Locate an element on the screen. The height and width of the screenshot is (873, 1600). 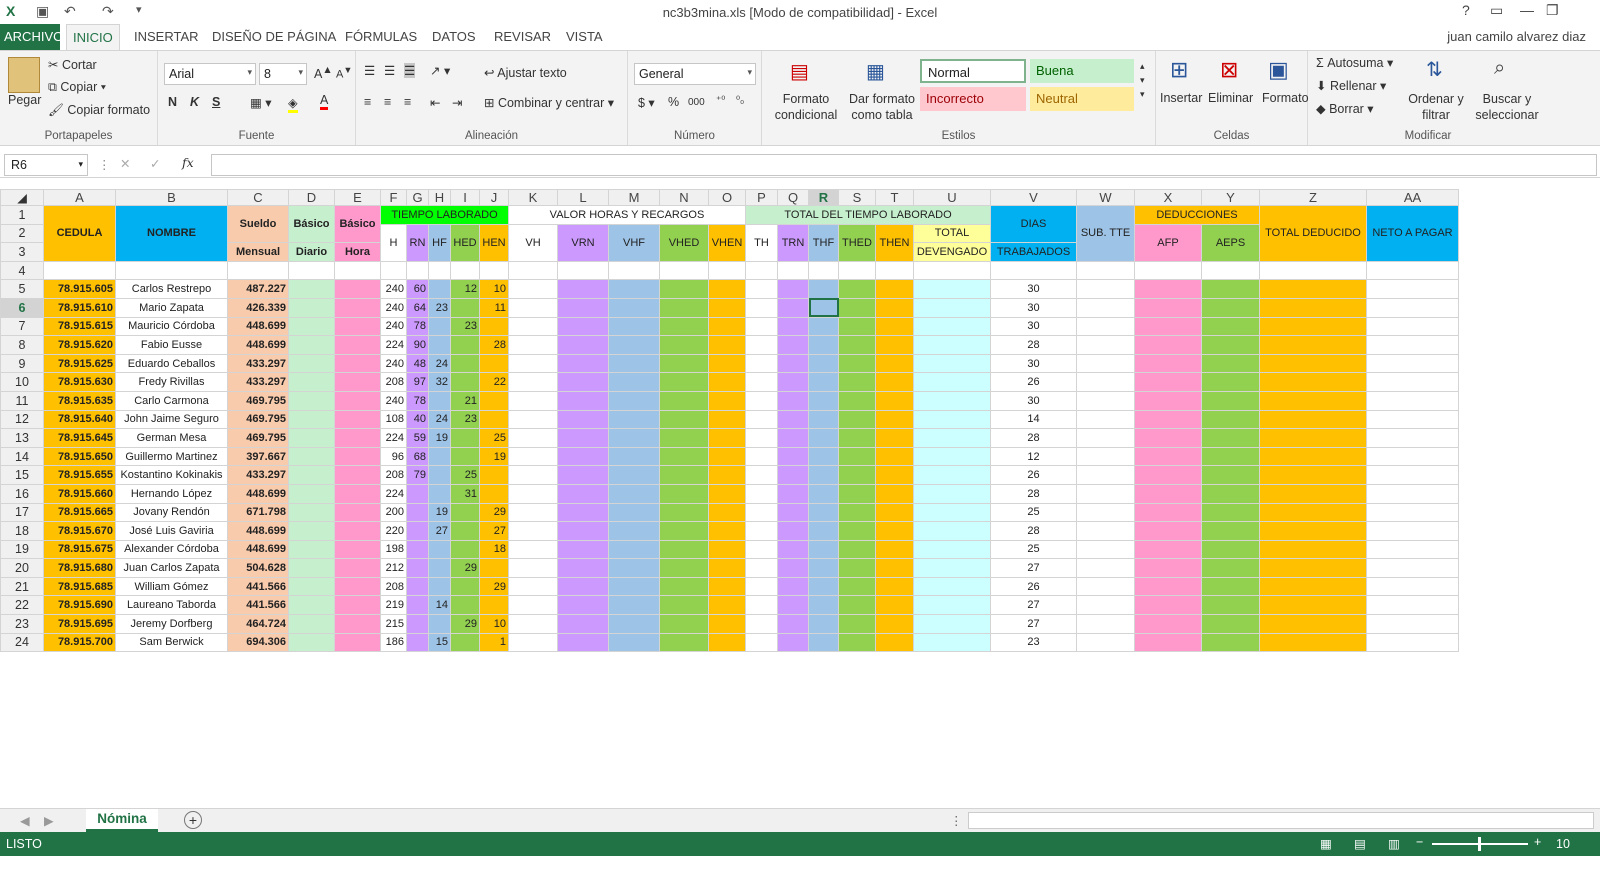
row-header: 2 is located at coordinates (22, 233).